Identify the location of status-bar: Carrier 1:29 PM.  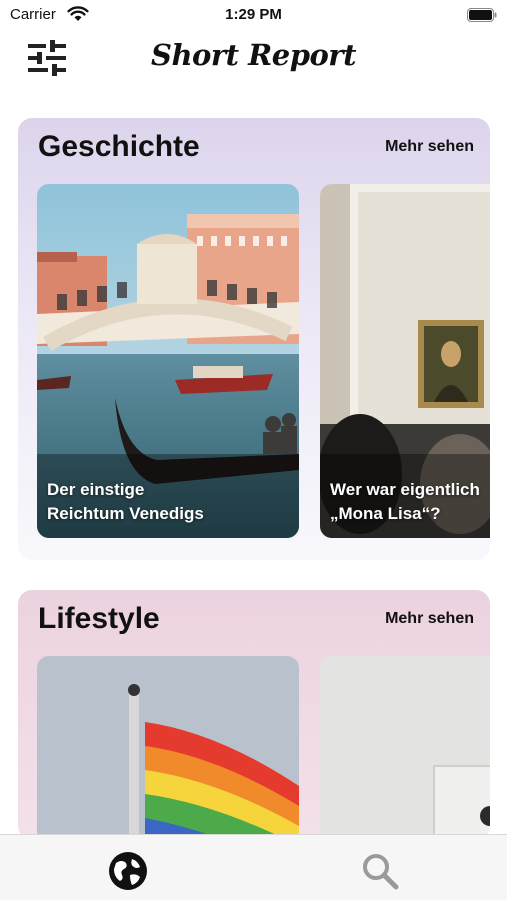
(253, 16).